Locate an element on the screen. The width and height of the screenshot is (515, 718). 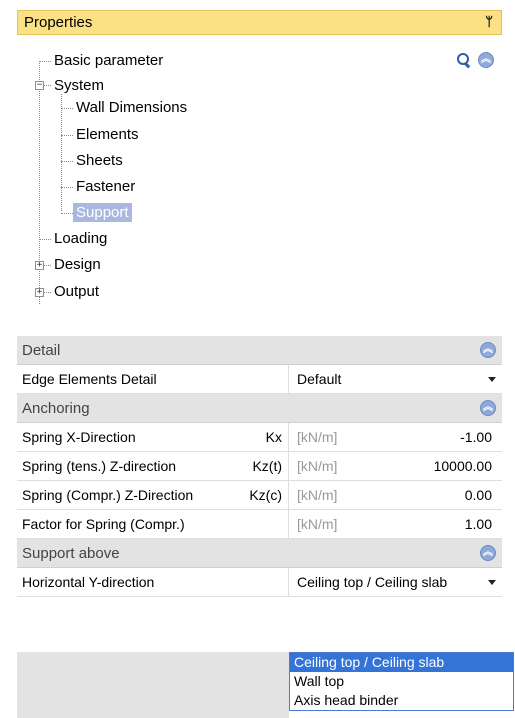
factor-spring-compr-input: [kN/m] 1.00 is located at coordinates (395, 524).